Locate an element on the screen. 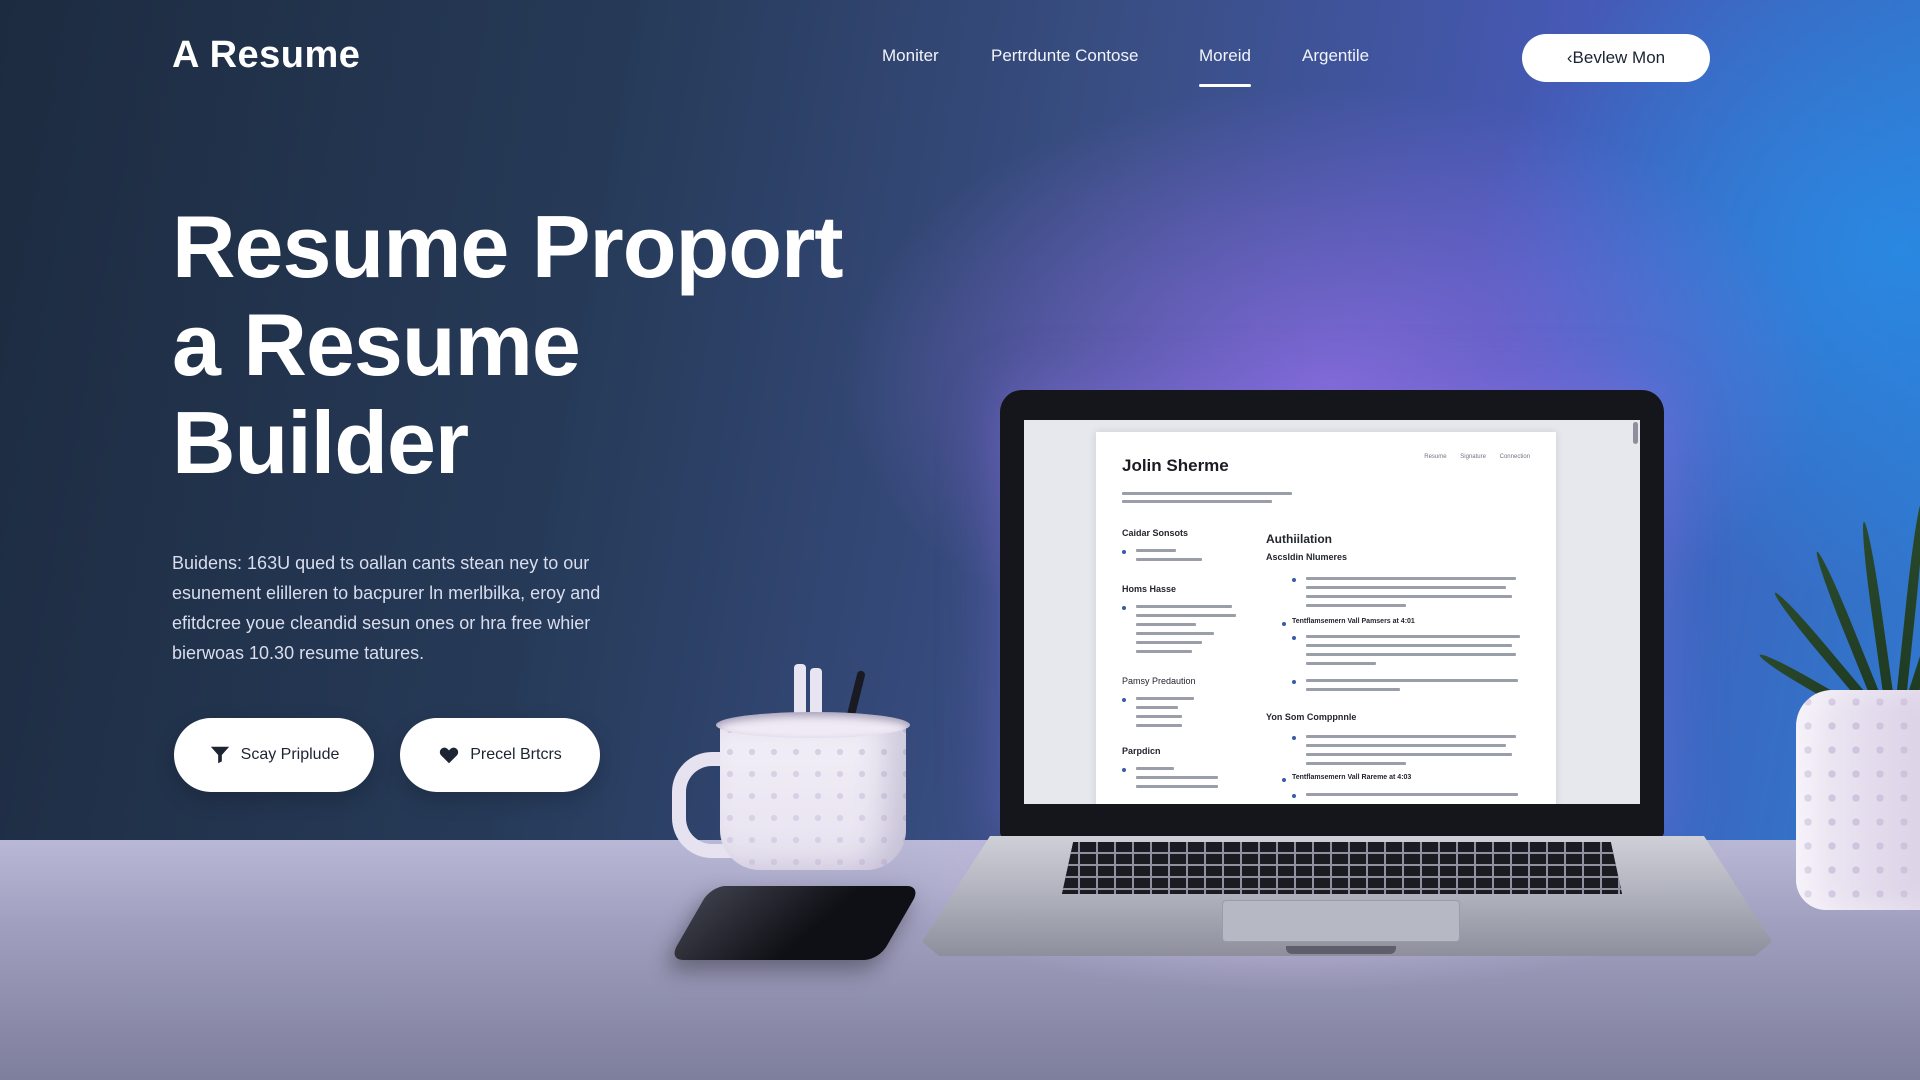 The image size is (1920, 1080). laptop-trackpad is located at coordinates (1341, 921).